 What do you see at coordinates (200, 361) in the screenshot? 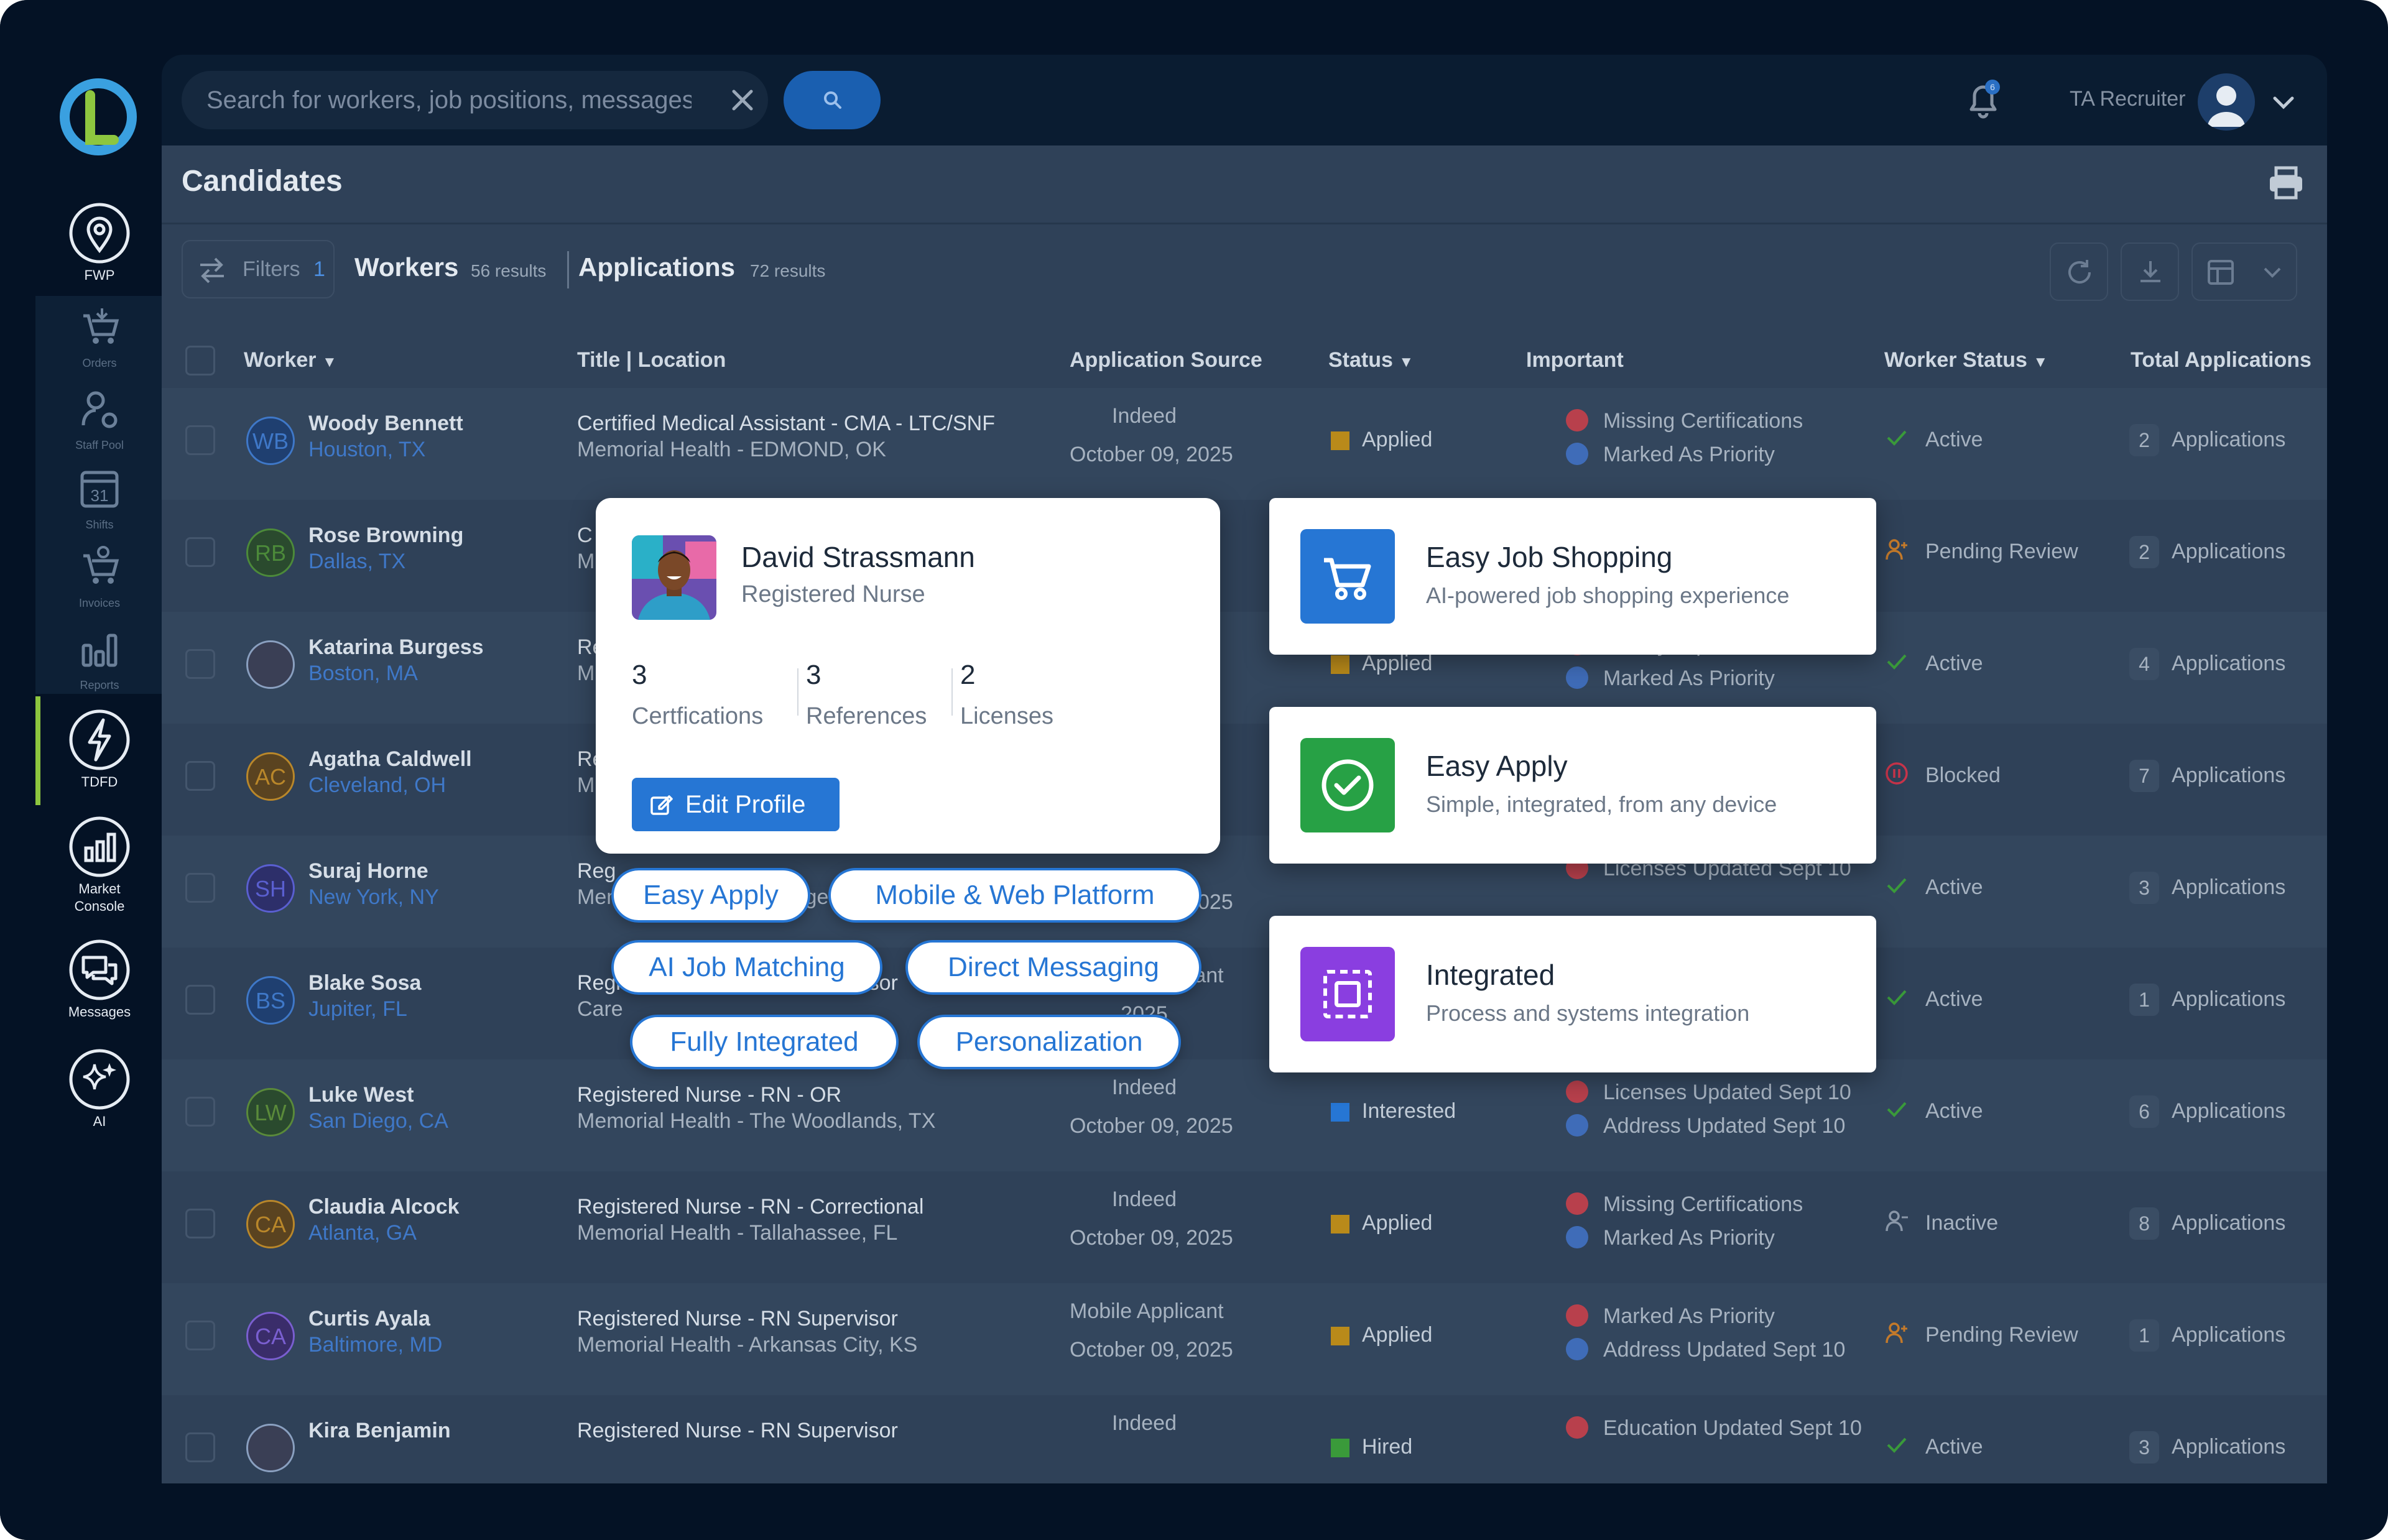
I see `select-all-checkbox` at bounding box center [200, 361].